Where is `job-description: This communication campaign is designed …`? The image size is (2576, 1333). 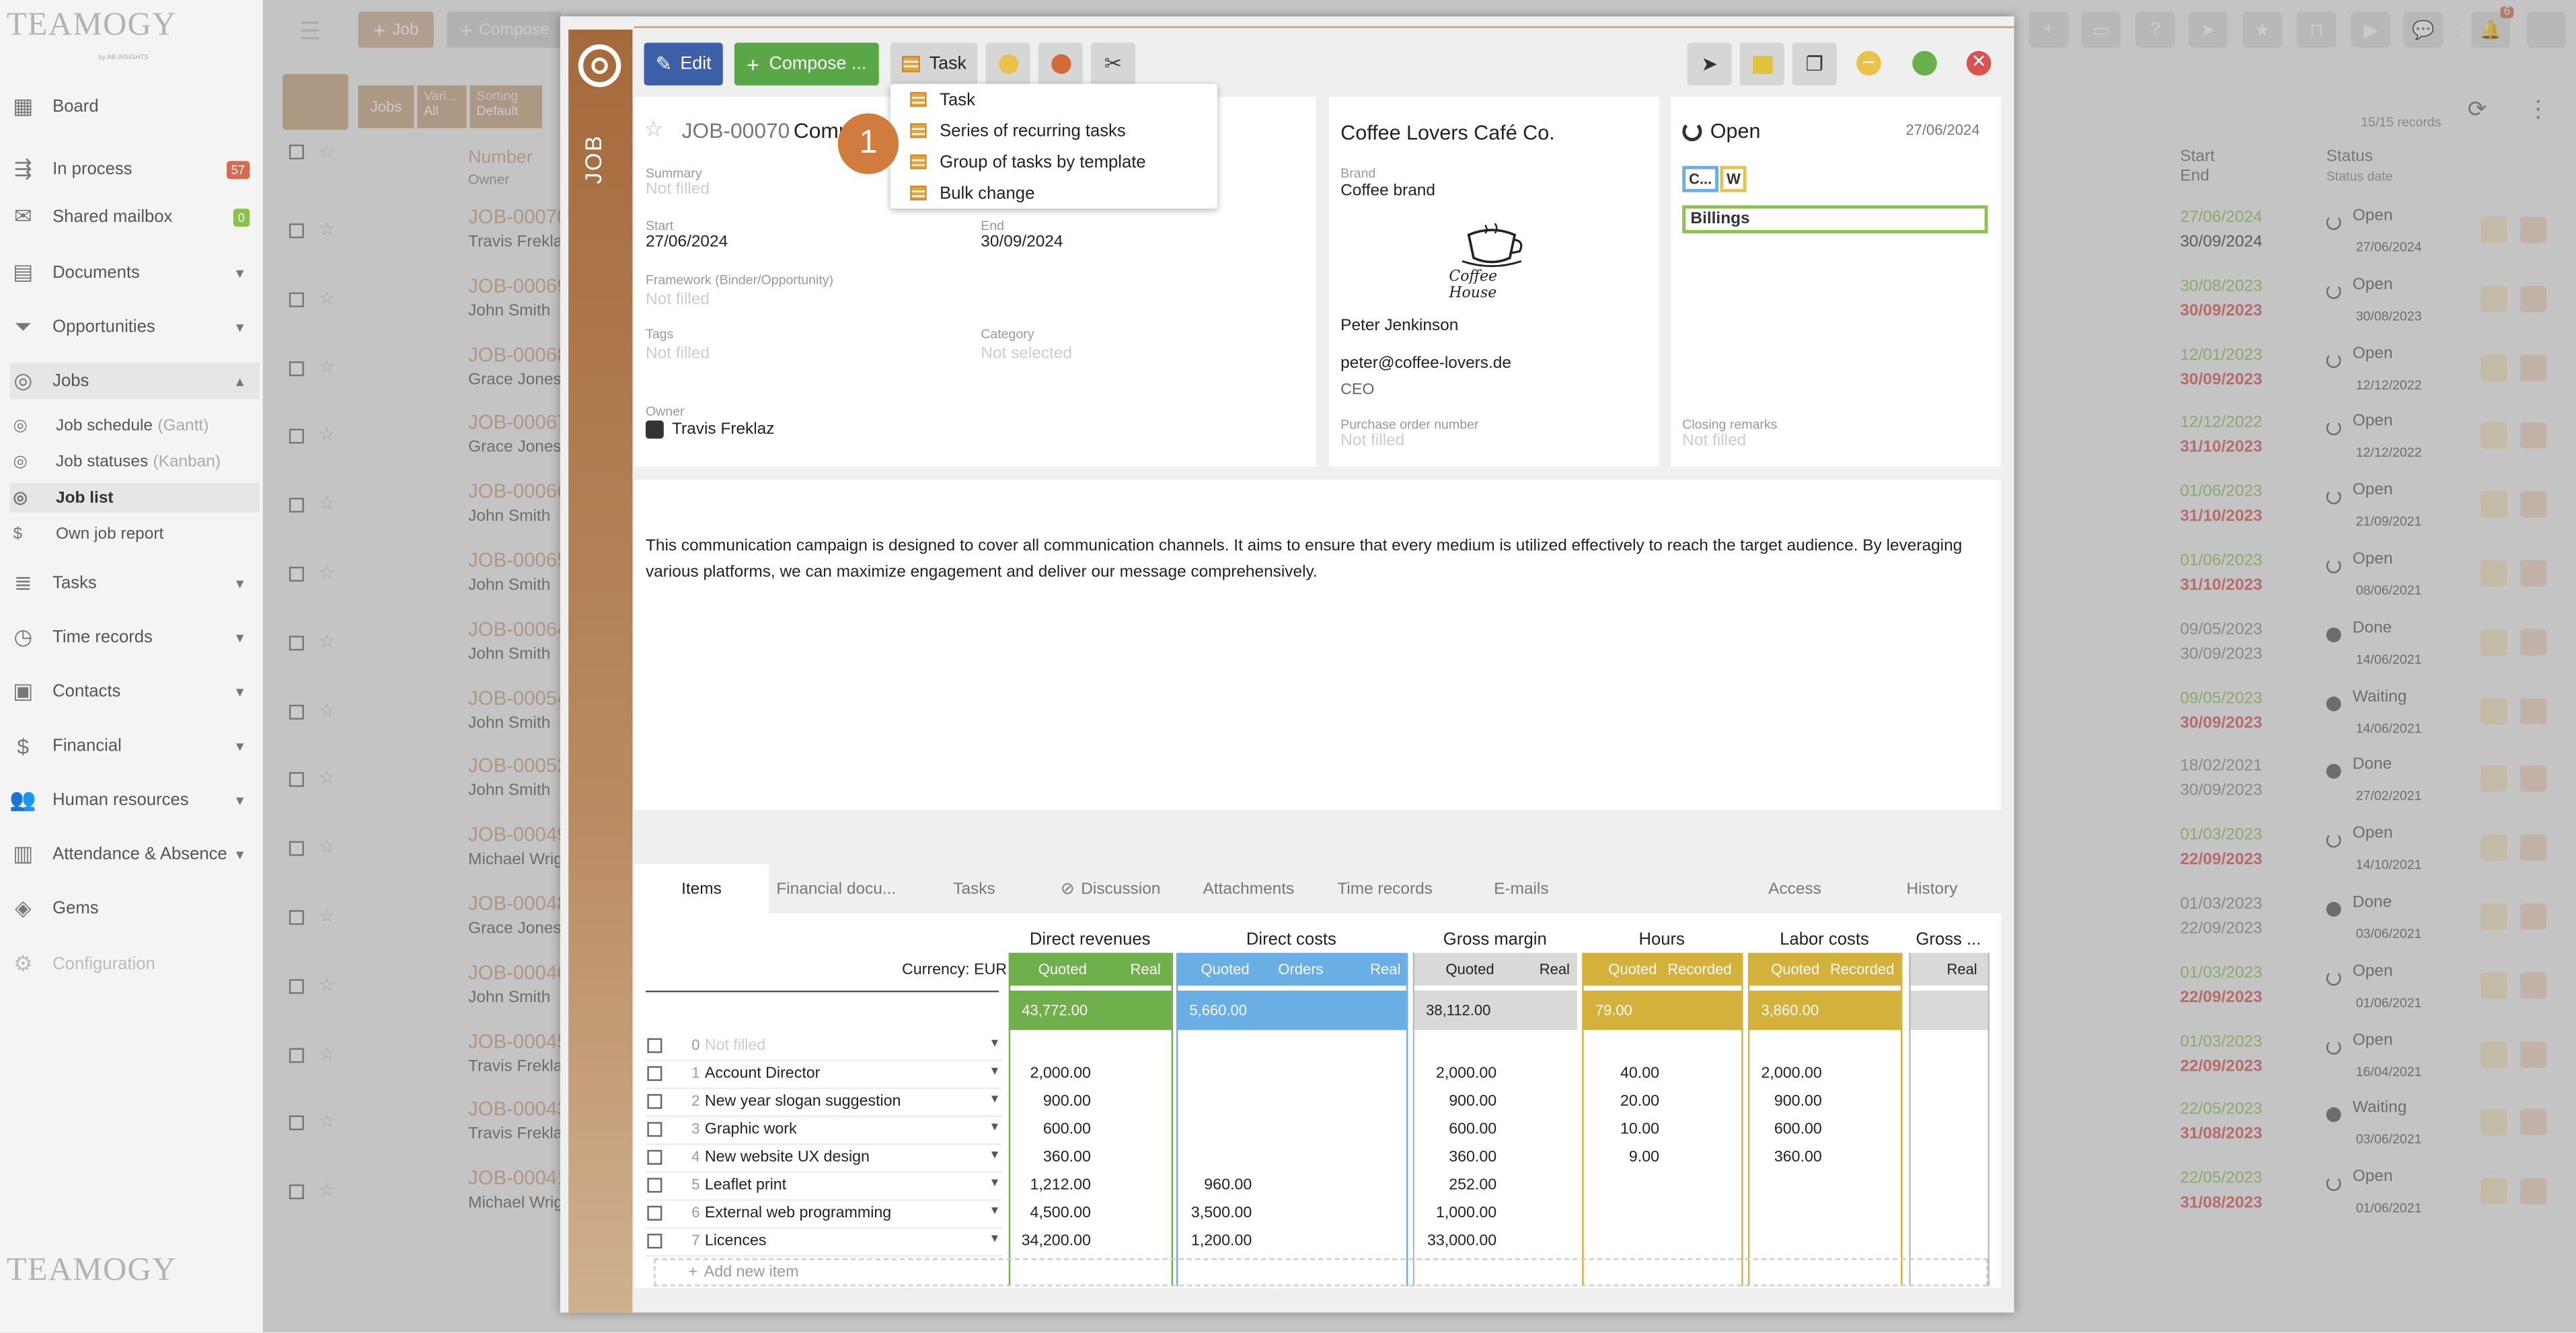
job-description: This communication campaign is designed … is located at coordinates (1309, 559).